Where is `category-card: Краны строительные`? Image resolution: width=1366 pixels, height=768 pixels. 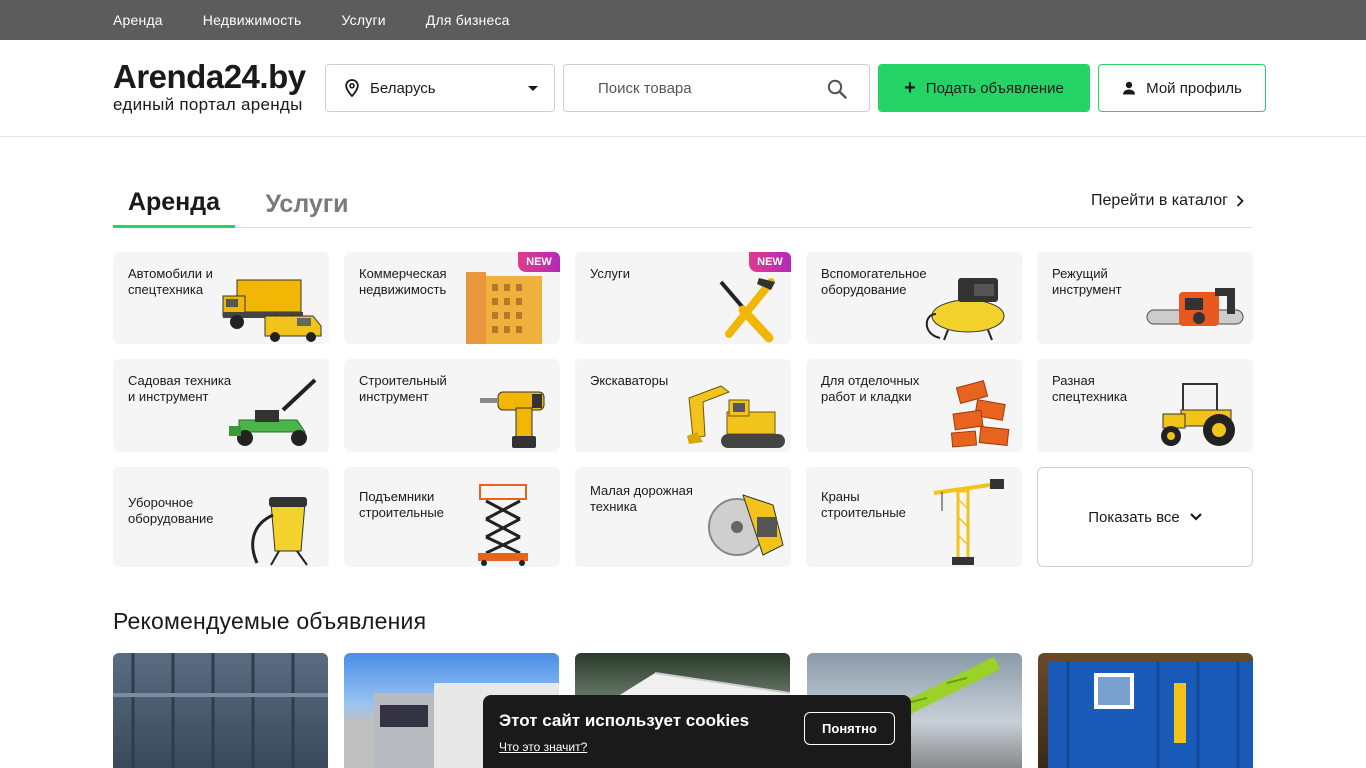
category-card: Краны строительные is located at coordinates (914, 517).